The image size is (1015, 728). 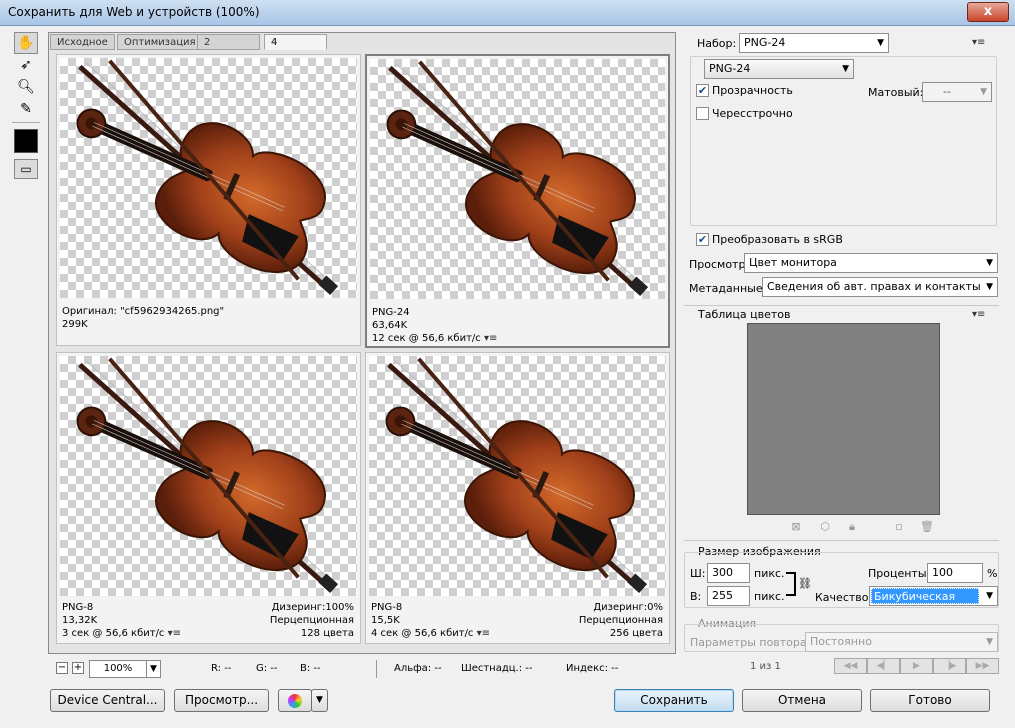 What do you see at coordinates (390, 325) in the screenshot?
I see `cell-size: 63,64K` at bounding box center [390, 325].